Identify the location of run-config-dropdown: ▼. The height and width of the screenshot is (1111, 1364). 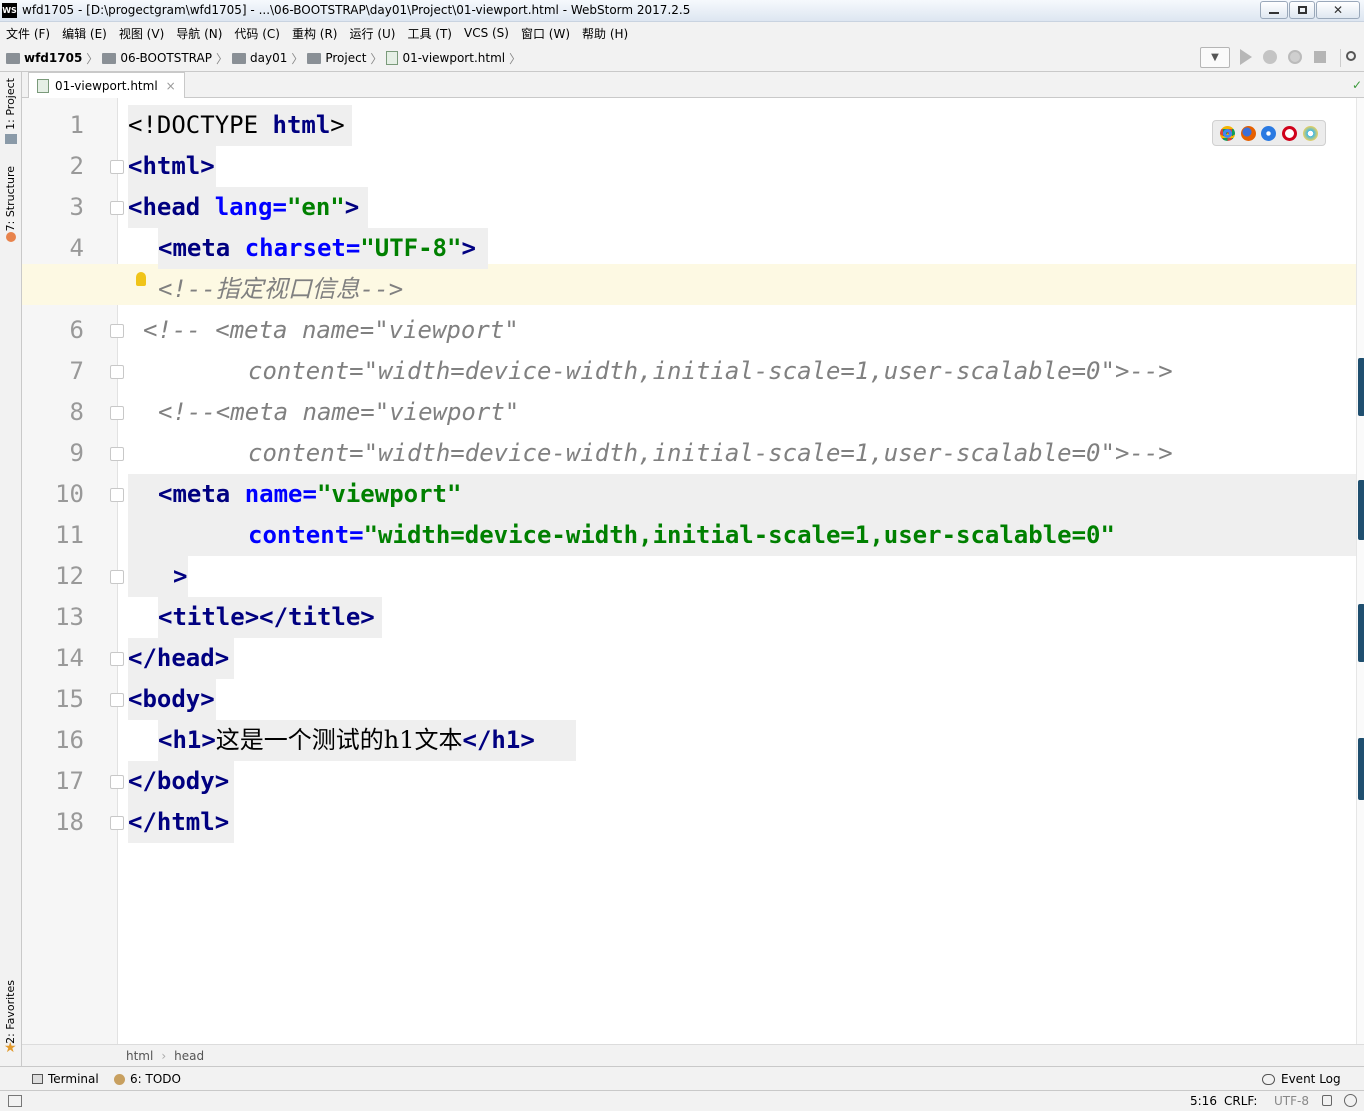
(1215, 57).